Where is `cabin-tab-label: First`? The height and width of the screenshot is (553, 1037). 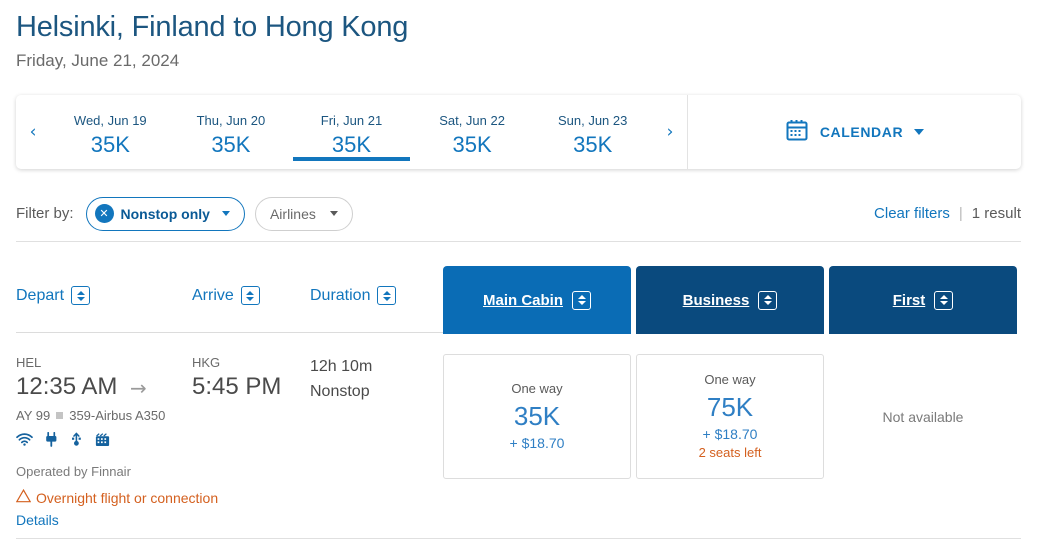
cabin-tab-label: First is located at coordinates (909, 300).